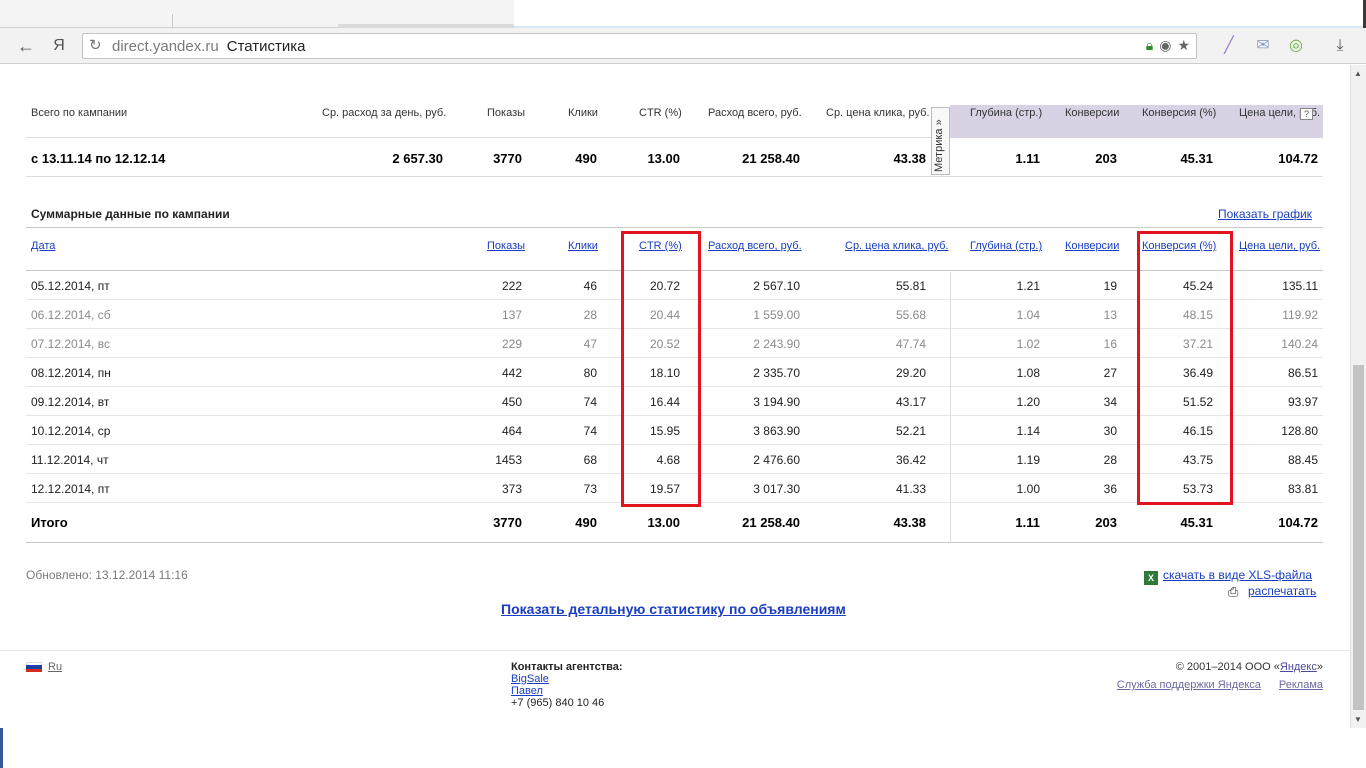 This screenshot has width=1366, height=768. What do you see at coordinates (1265, 214) in the screenshot?
I see `show-graph-link: Показать график` at bounding box center [1265, 214].